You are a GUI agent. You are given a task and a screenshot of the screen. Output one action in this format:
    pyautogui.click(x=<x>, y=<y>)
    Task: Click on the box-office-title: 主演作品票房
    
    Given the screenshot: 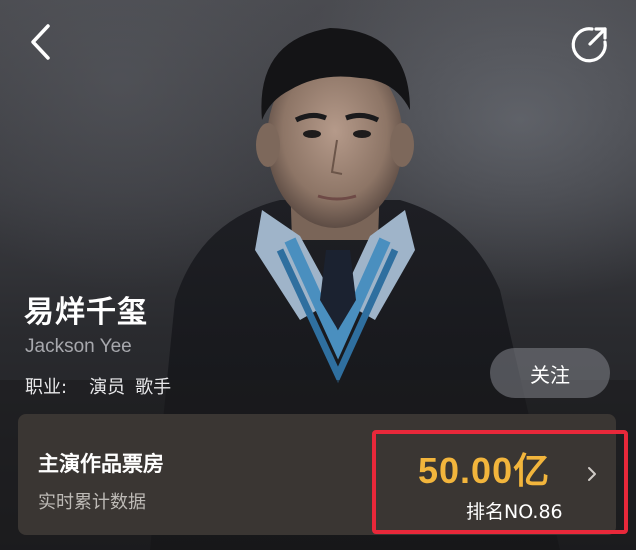 What is the action you would take?
    pyautogui.click(x=101, y=464)
    